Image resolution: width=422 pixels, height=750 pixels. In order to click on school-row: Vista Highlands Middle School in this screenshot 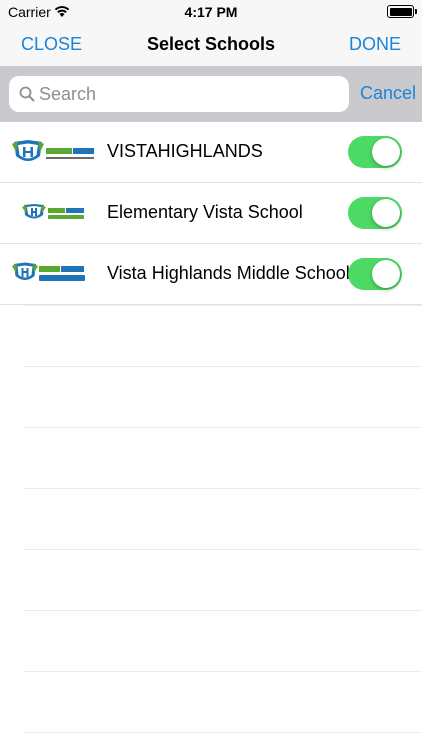, I will do `click(211, 274)`.